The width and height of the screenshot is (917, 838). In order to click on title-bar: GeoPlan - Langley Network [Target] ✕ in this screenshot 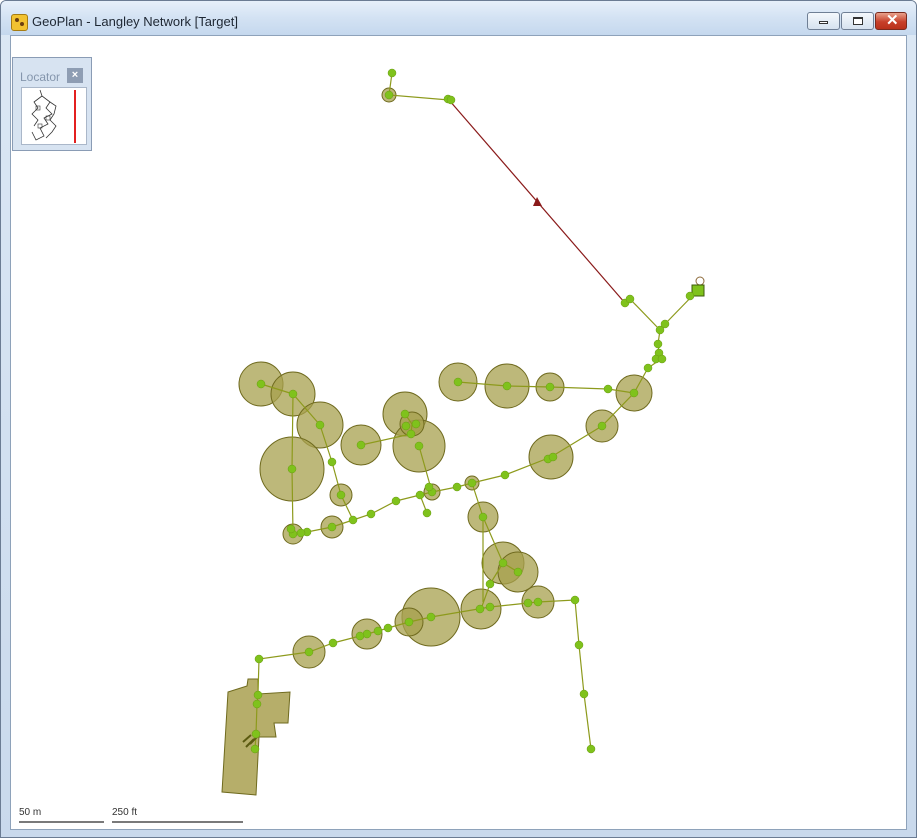, I will do `click(458, 18)`.